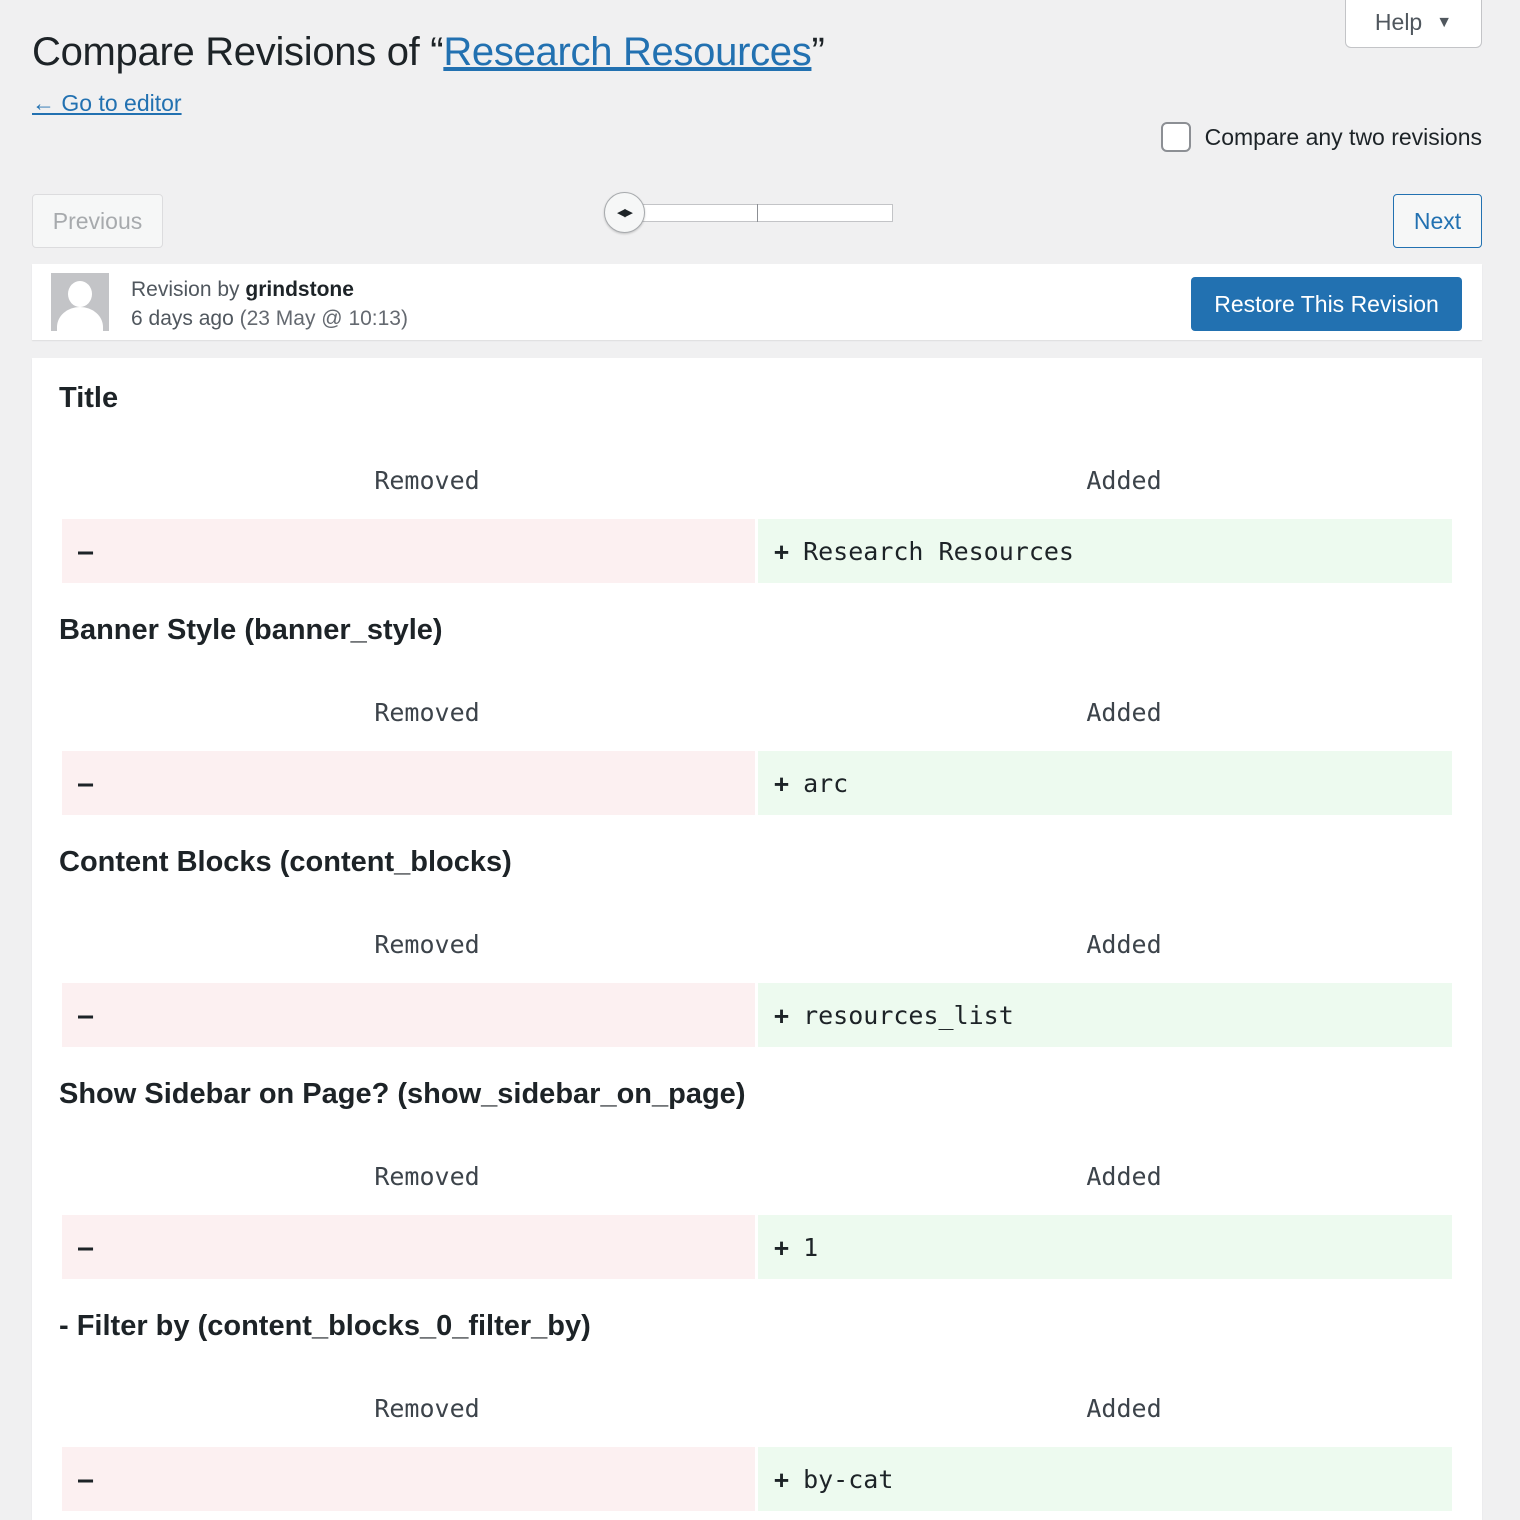  What do you see at coordinates (182, 318) in the screenshot?
I see `revision-time-ago: 6 days ago` at bounding box center [182, 318].